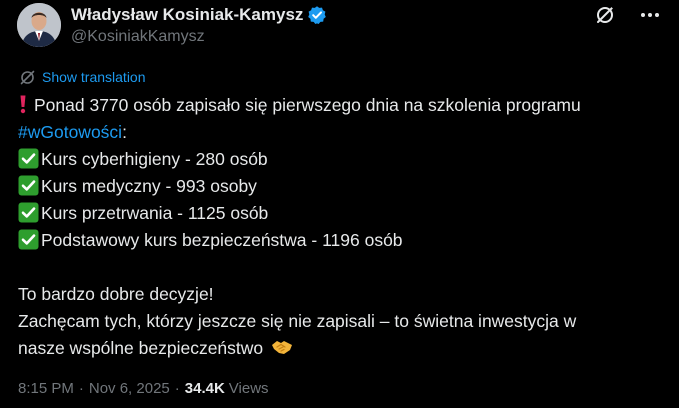 This screenshot has height=408, width=679. Describe the element at coordinates (338, 186) in the screenshot. I see `list-item: Kurs medyczny - 993 osoby` at that location.